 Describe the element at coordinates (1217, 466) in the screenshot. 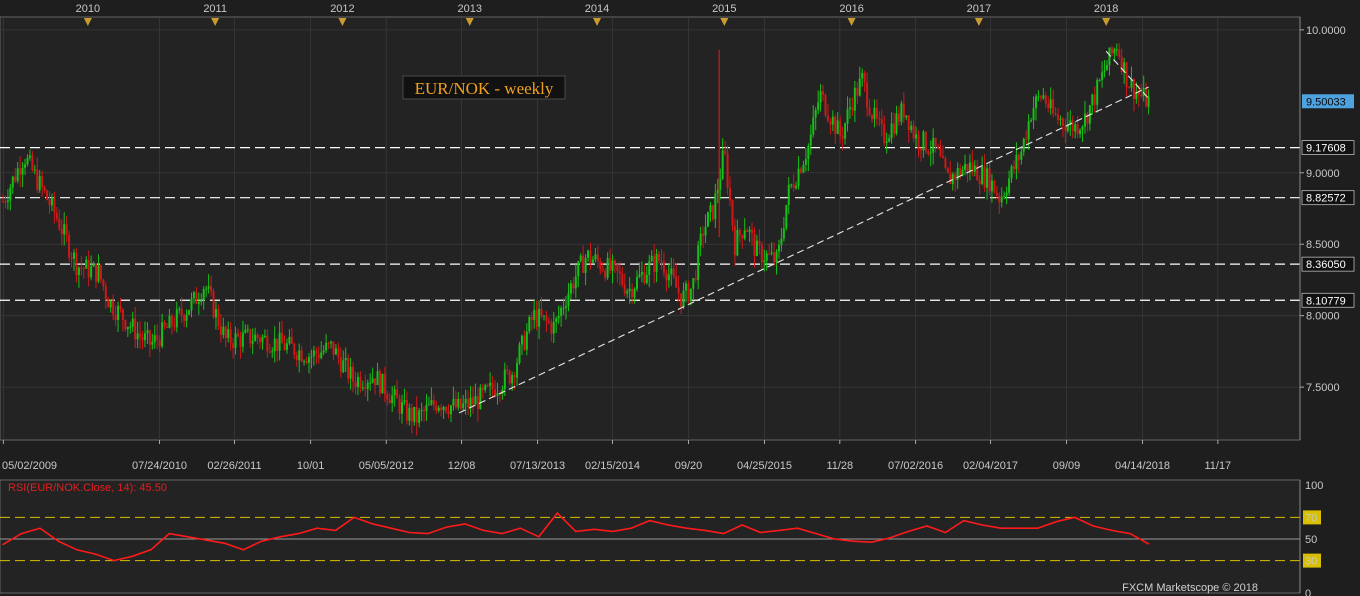

I see `date-label: 11/17` at that location.